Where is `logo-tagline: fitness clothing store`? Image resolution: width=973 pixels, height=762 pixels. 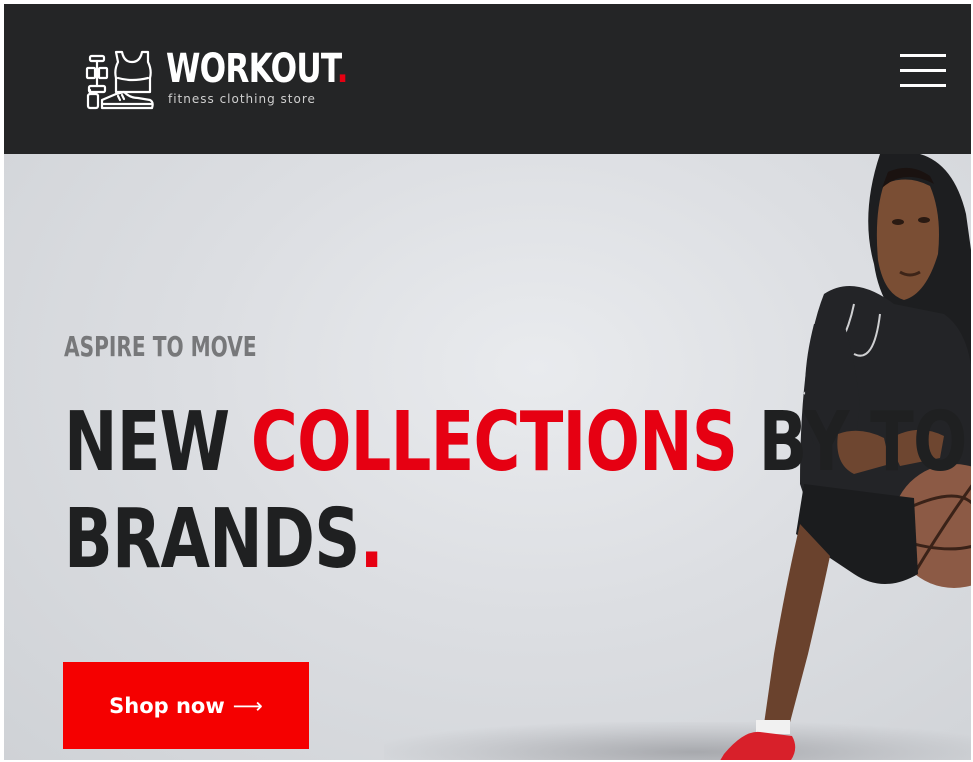 logo-tagline: fitness clothing store is located at coordinates (242, 99).